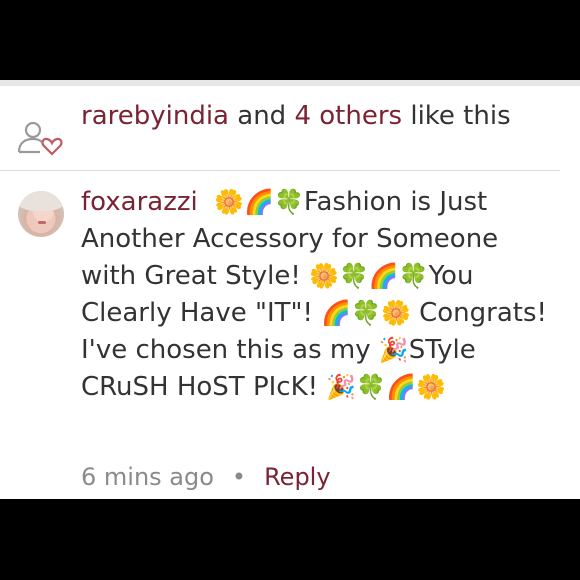  What do you see at coordinates (41, 214) in the screenshot?
I see `avatar` at bounding box center [41, 214].